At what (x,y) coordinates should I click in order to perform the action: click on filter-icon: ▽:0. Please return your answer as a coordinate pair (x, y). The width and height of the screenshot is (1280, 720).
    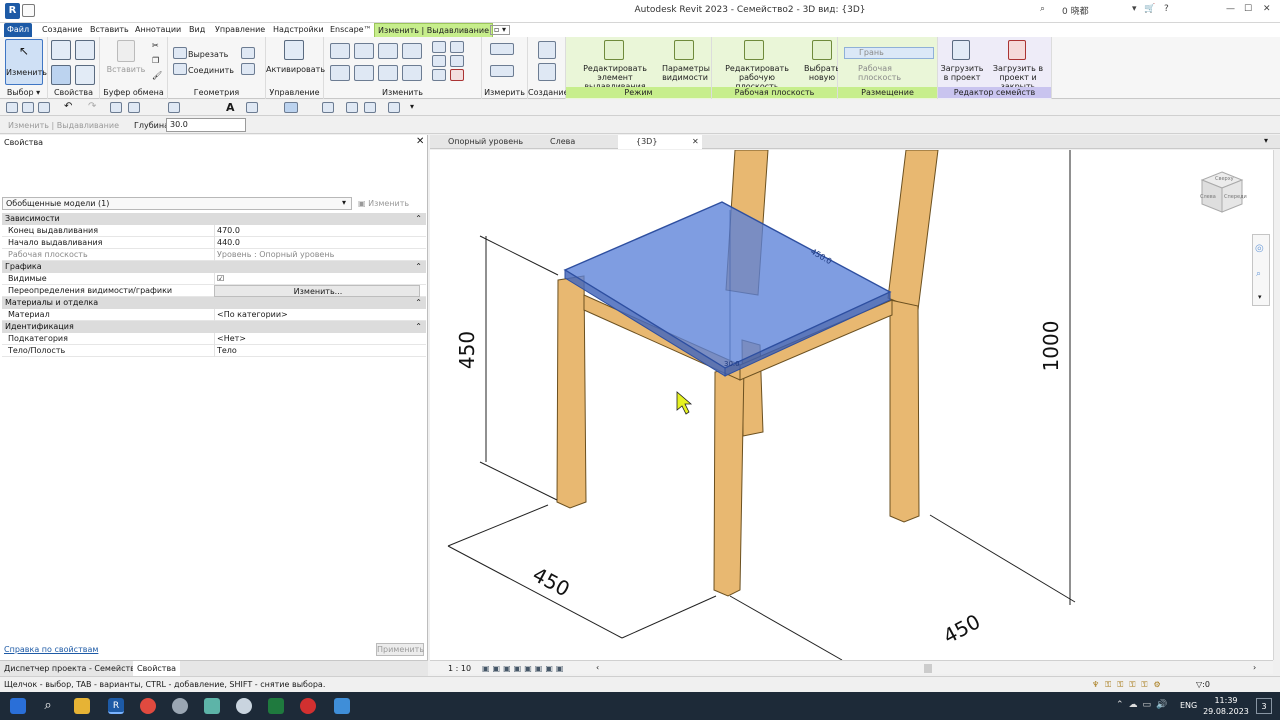
    Looking at the image, I should click on (1203, 685).